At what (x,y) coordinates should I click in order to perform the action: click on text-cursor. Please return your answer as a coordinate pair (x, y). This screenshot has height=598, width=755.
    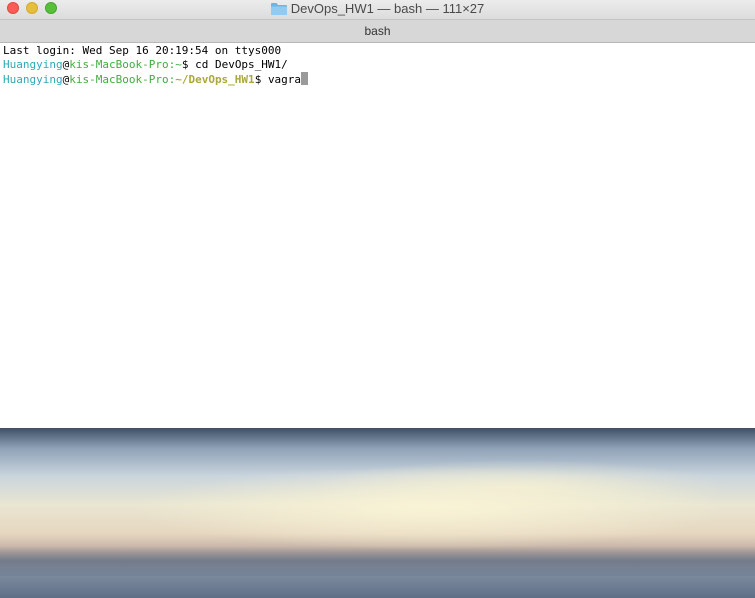
    Looking at the image, I should click on (305, 78).